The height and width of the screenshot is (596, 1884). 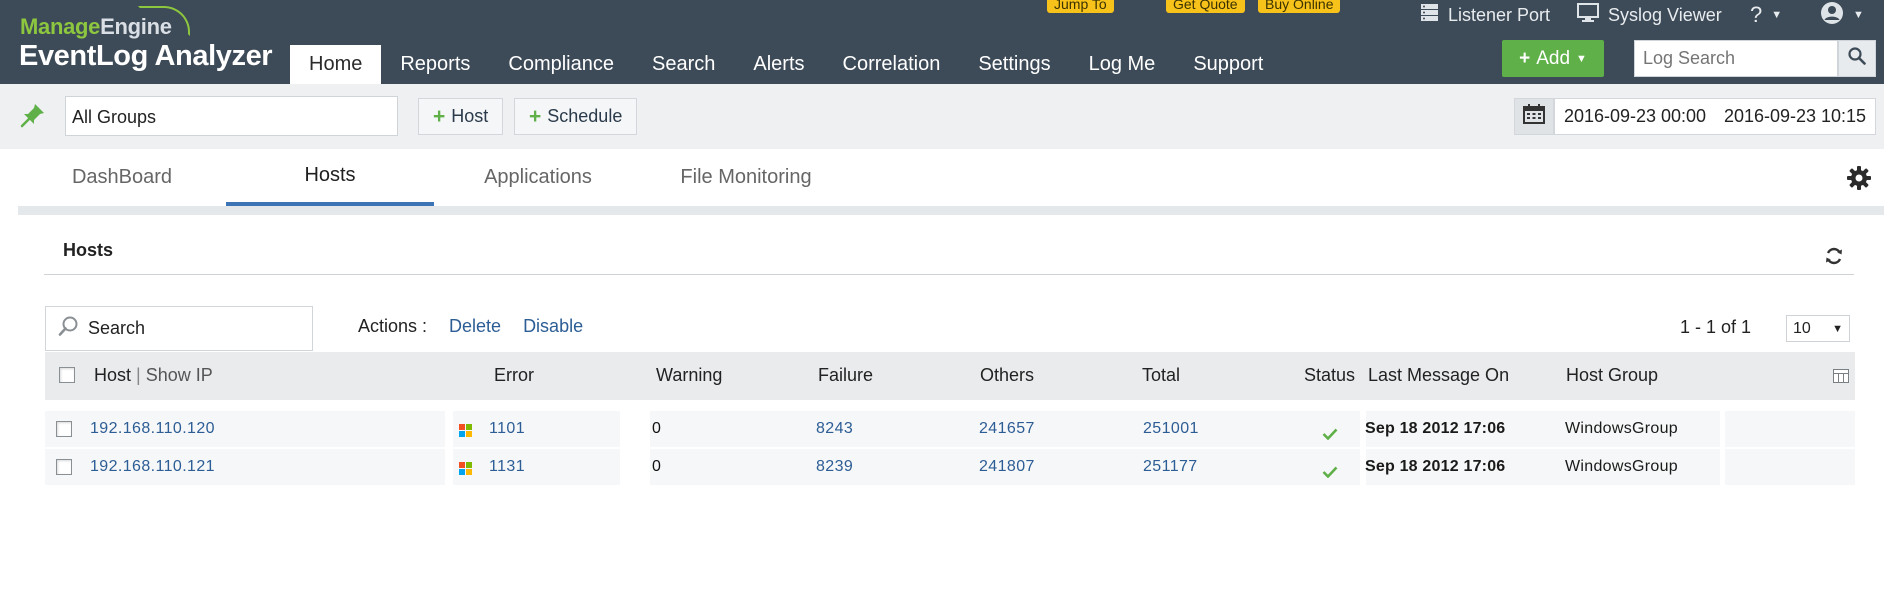 What do you see at coordinates (393, 326) in the screenshot?
I see `actions-label: Actions :` at bounding box center [393, 326].